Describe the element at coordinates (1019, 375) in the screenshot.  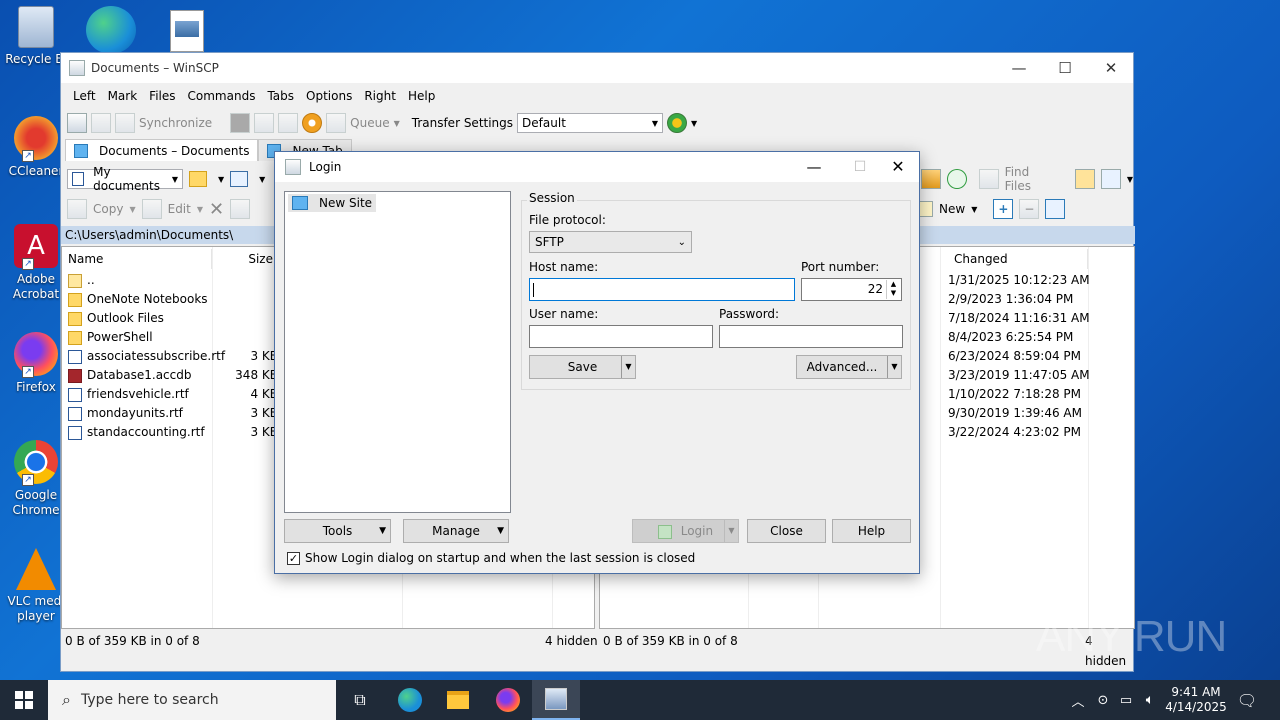
I see `file-changed: 3/23/2019 11:47:05 AM` at that location.